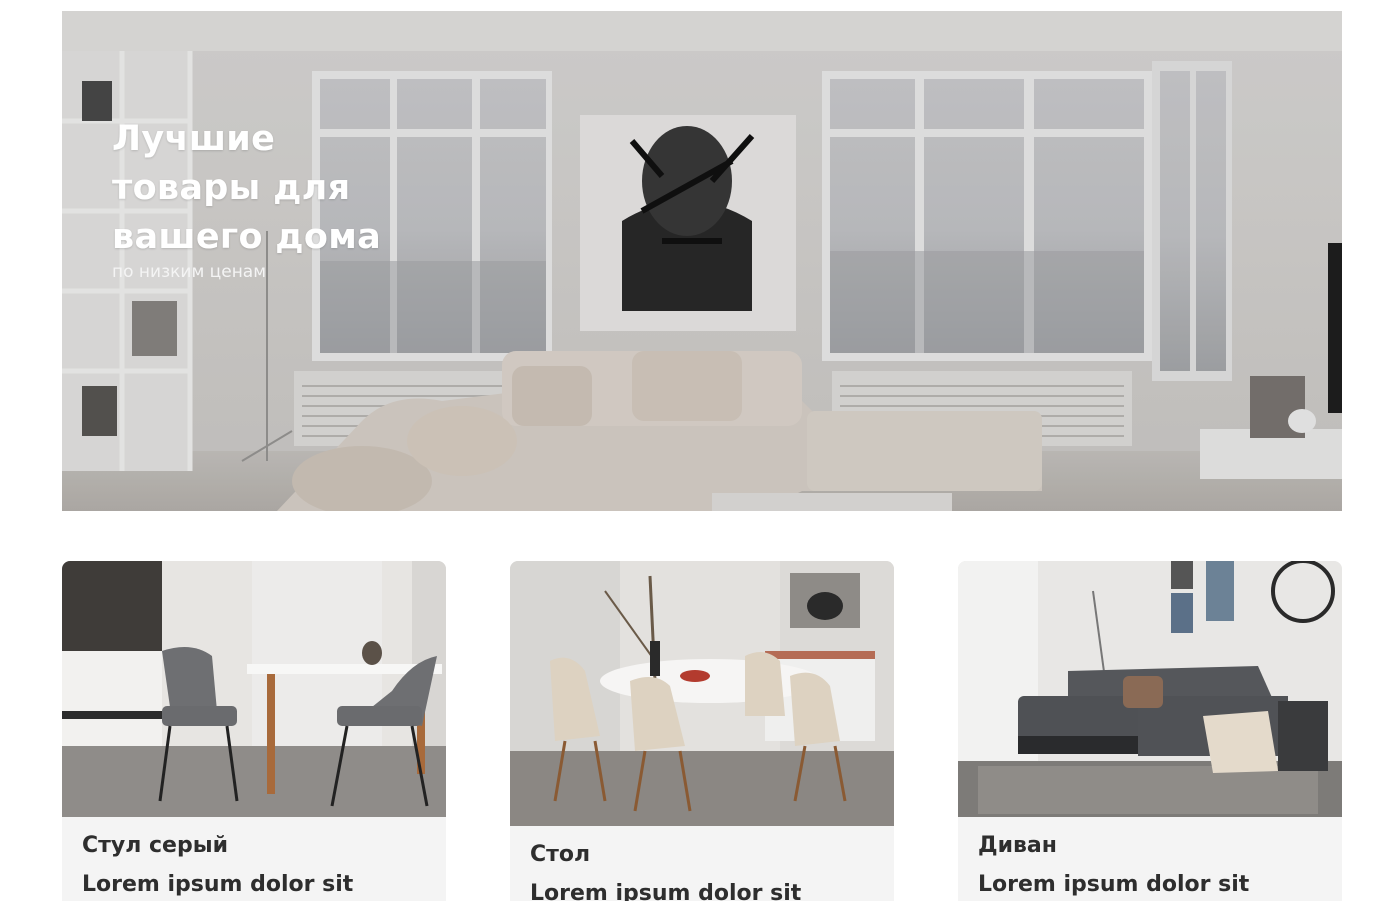 The width and height of the screenshot is (1393, 901). I want to click on hero-title: Лучшие товары для вашего дома, so click(247, 188).